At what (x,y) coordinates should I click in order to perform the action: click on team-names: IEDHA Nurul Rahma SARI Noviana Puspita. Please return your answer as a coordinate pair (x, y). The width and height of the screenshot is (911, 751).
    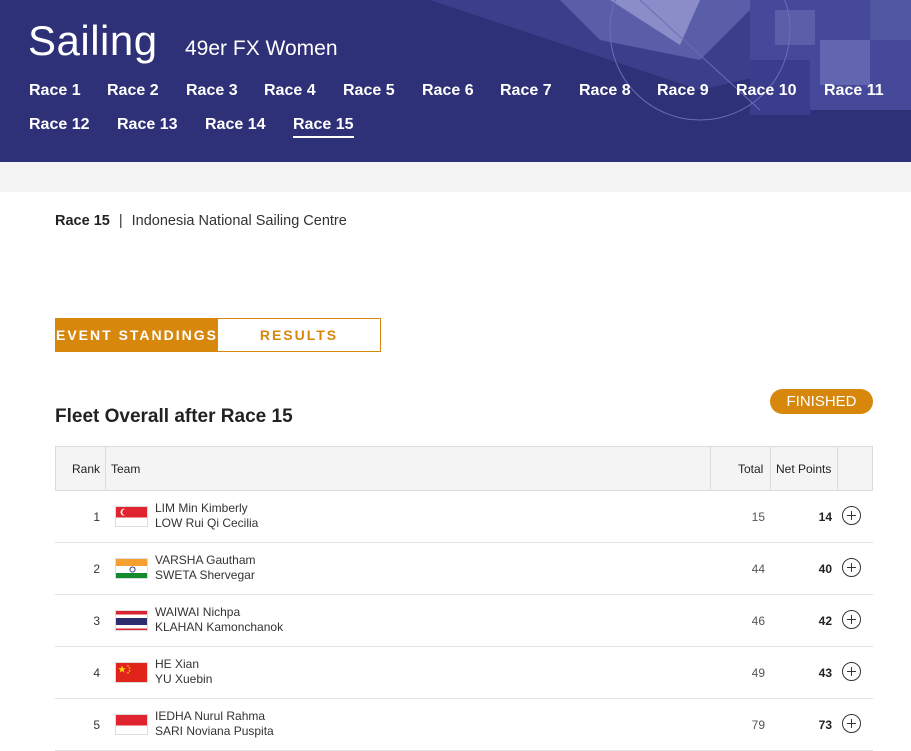
    Looking at the image, I should click on (214, 724).